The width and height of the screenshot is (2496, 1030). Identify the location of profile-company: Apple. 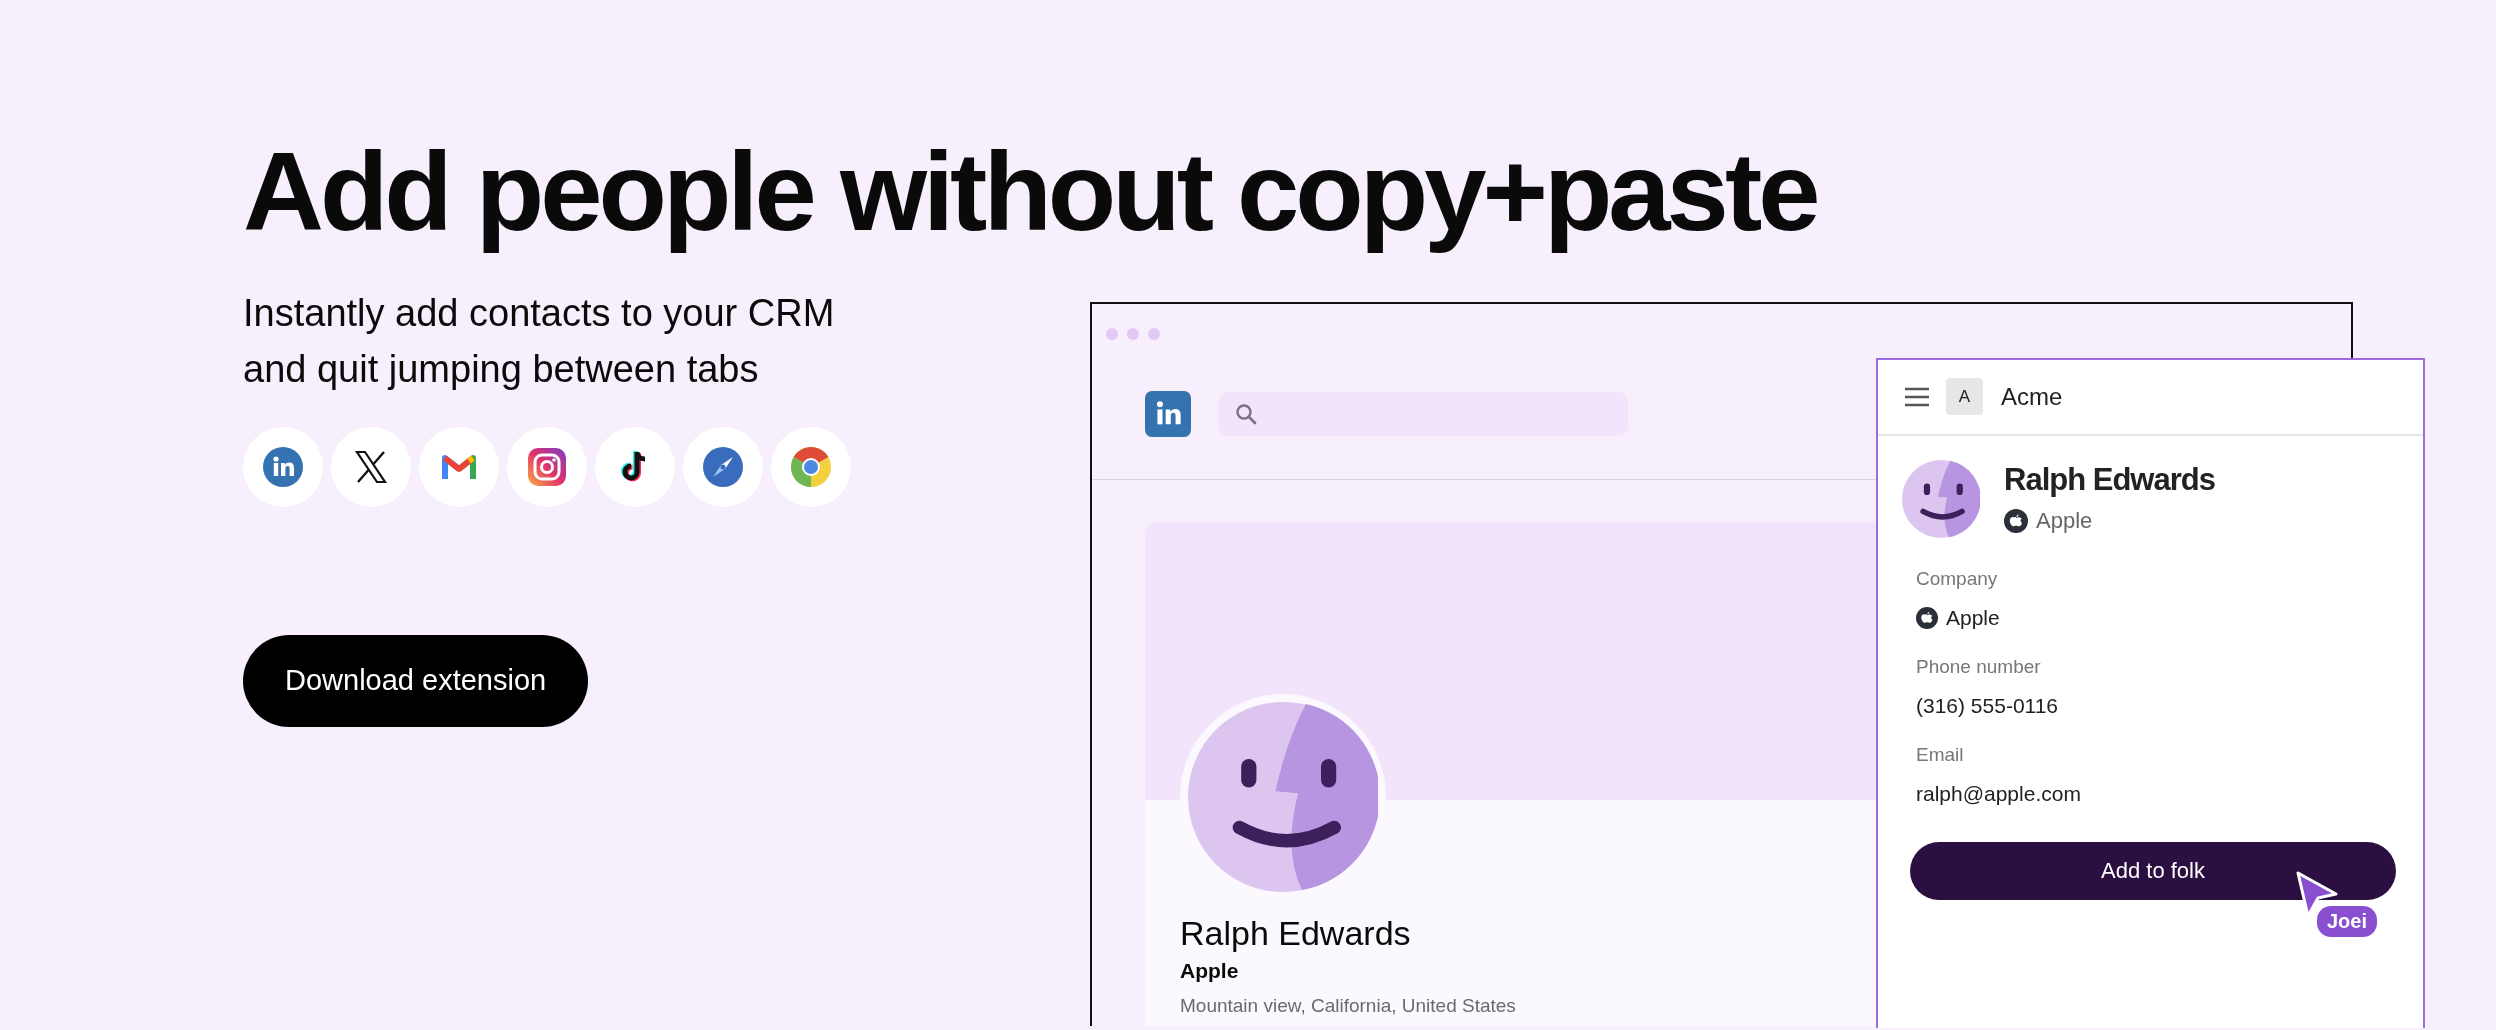
(1209, 970).